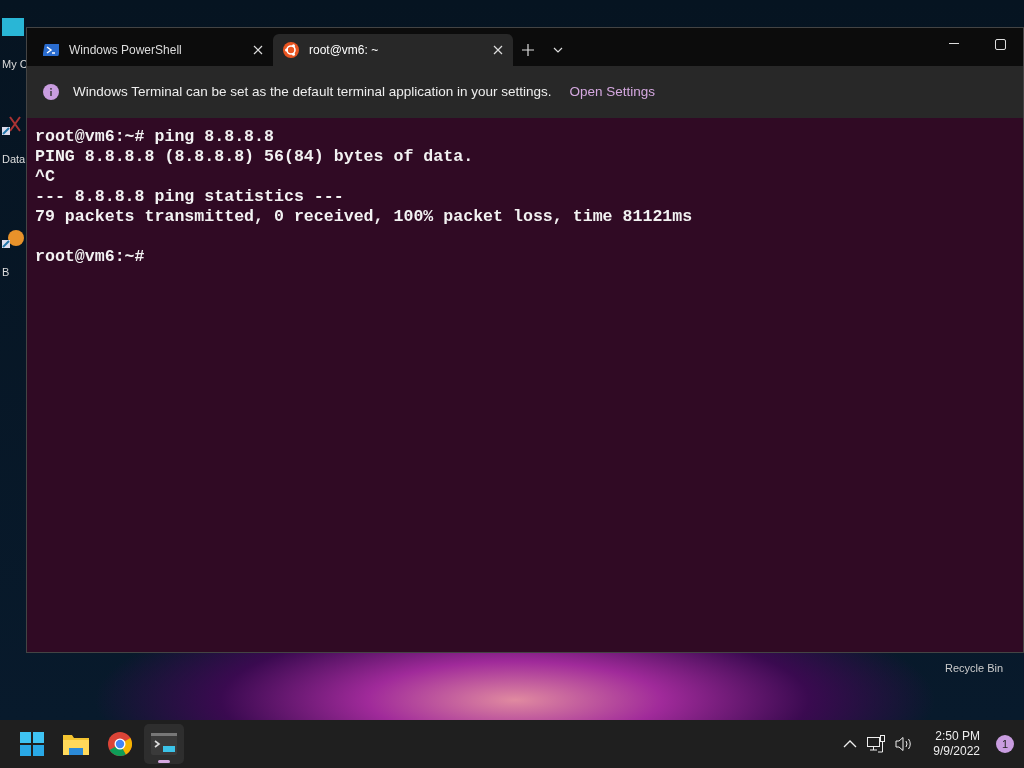  What do you see at coordinates (364, 217) in the screenshot?
I see `terminal-line: 79 packets transmitted, 0 received, 100% packet loss, time 81121ms` at bounding box center [364, 217].